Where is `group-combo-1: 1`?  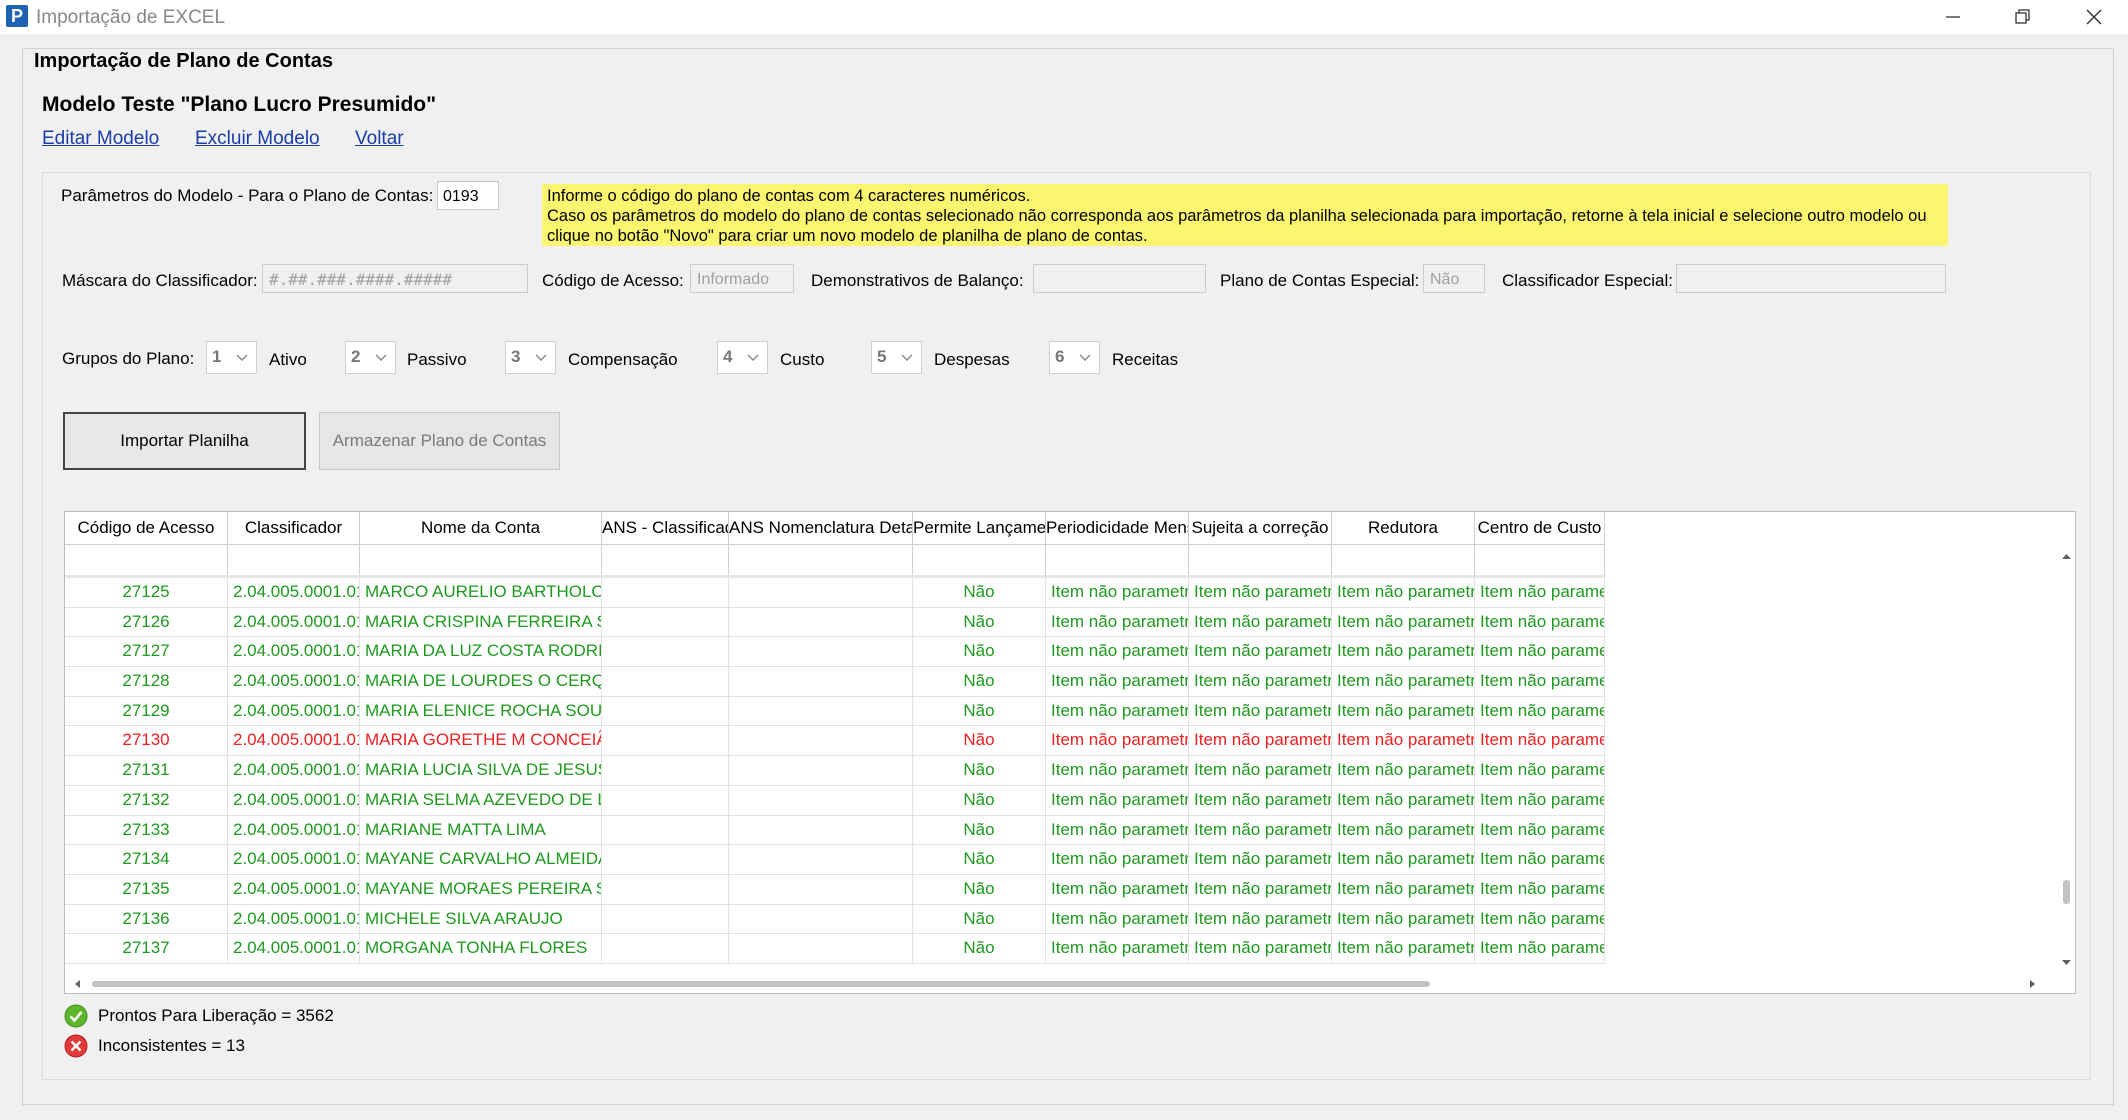 group-combo-1: 1 is located at coordinates (231, 357).